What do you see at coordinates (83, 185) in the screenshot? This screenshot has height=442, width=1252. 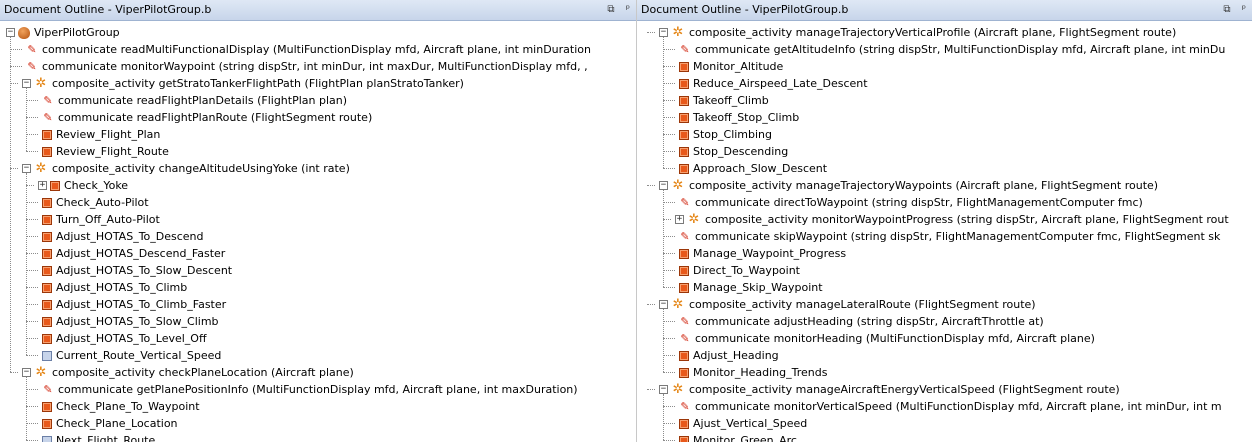 I see `tree-node: + Check_Yoke` at bounding box center [83, 185].